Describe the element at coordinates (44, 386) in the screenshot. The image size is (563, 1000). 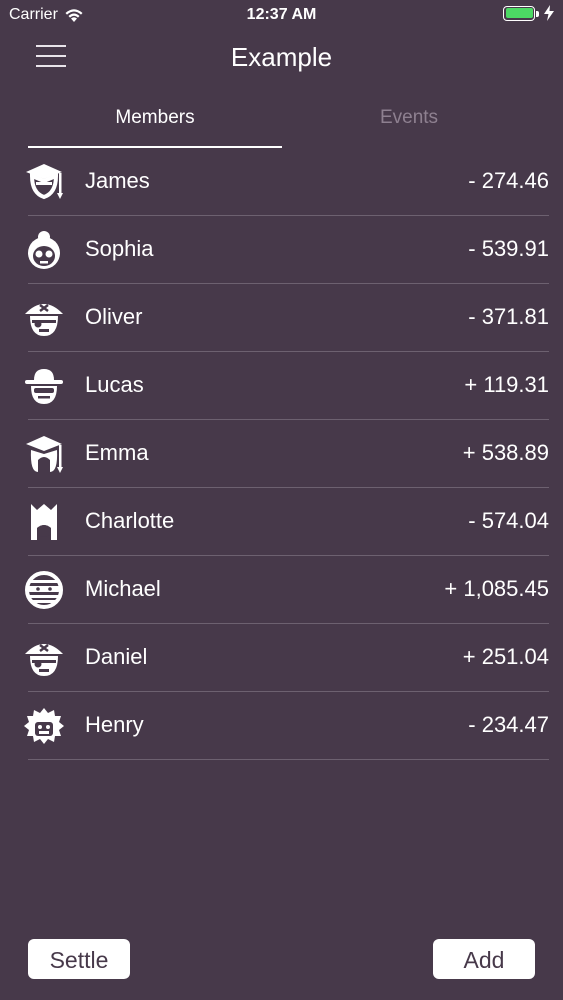
I see `spy-avatar-icon` at that location.